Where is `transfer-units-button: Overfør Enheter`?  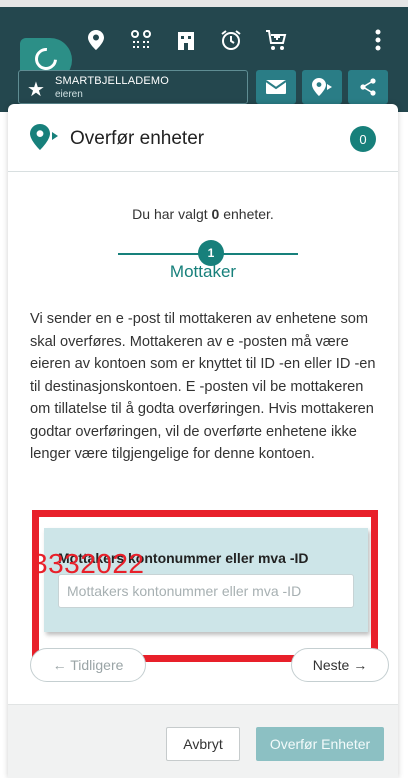
transfer-units-button: Overfør Enheter is located at coordinates (320, 744).